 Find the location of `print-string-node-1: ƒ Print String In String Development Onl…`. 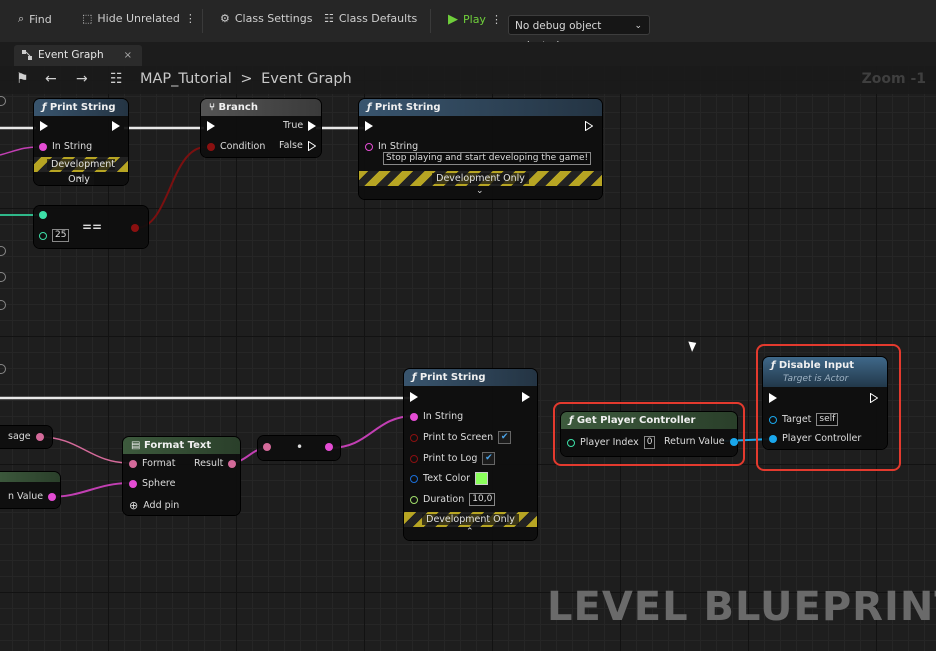

print-string-node-1: ƒ Print String In String Development Onl… is located at coordinates (81, 142).